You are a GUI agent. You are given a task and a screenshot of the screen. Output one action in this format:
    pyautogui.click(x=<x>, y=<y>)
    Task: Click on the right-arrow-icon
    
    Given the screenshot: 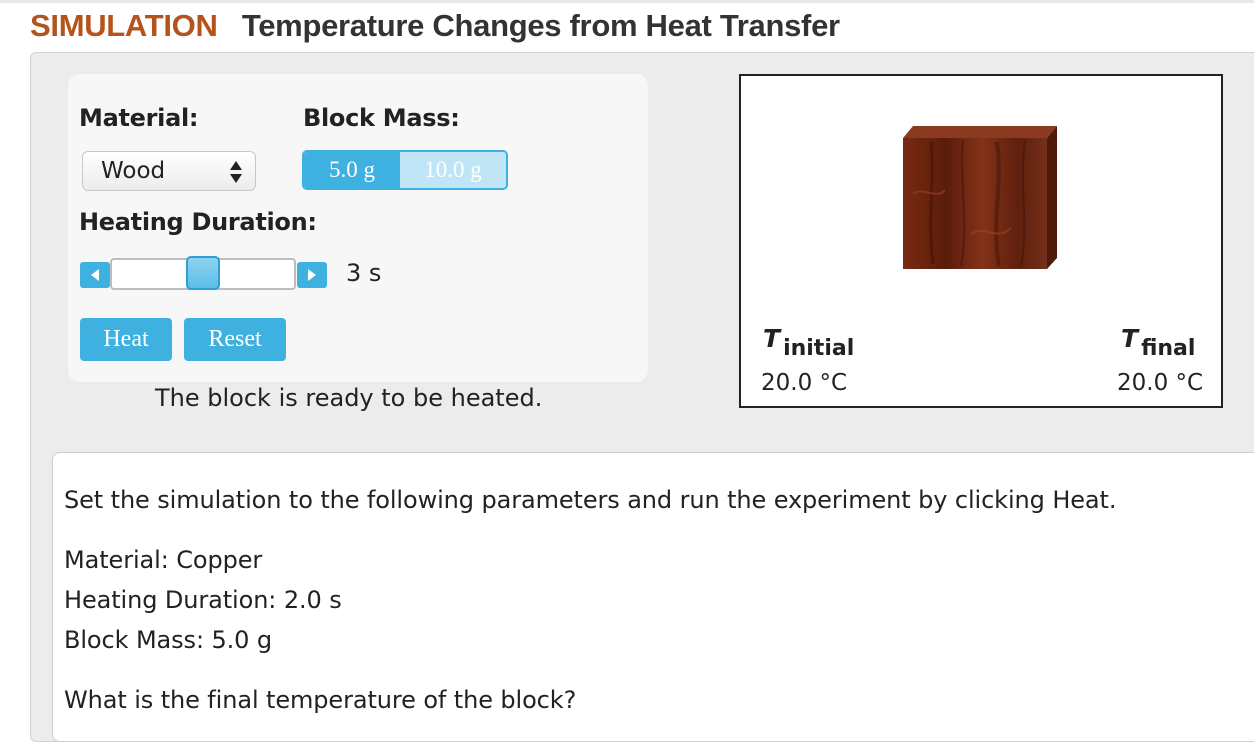 What is the action you would take?
    pyautogui.click(x=312, y=275)
    